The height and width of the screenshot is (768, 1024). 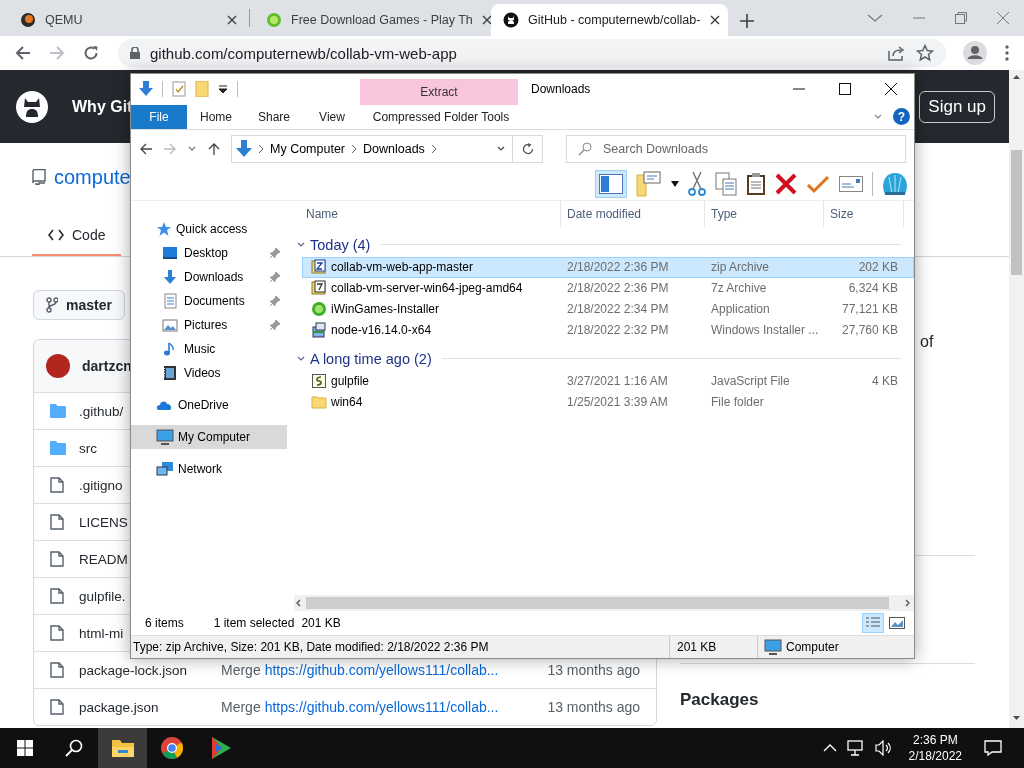 I want to click on file-name: .gitigno, so click(x=101, y=485).